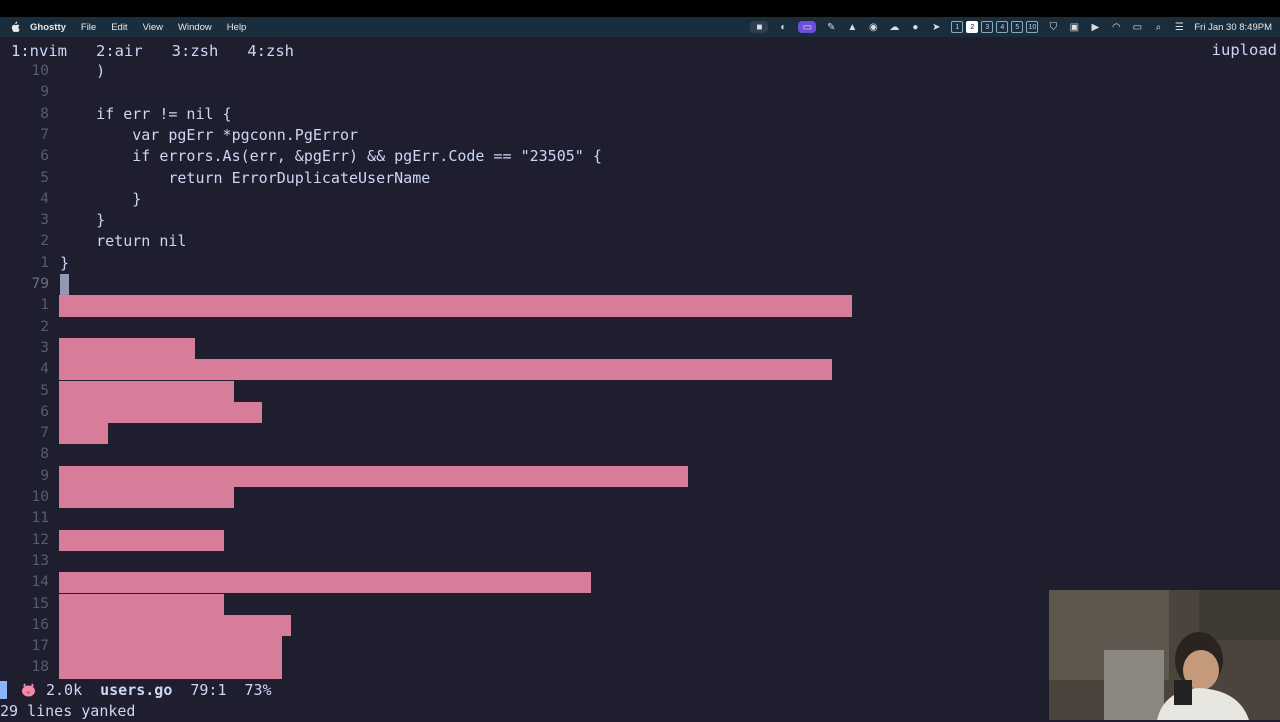 This screenshot has width=1280, height=722. What do you see at coordinates (39, 51) in the screenshot?
I see `tmux-tab-nvim: 1:nvim` at bounding box center [39, 51].